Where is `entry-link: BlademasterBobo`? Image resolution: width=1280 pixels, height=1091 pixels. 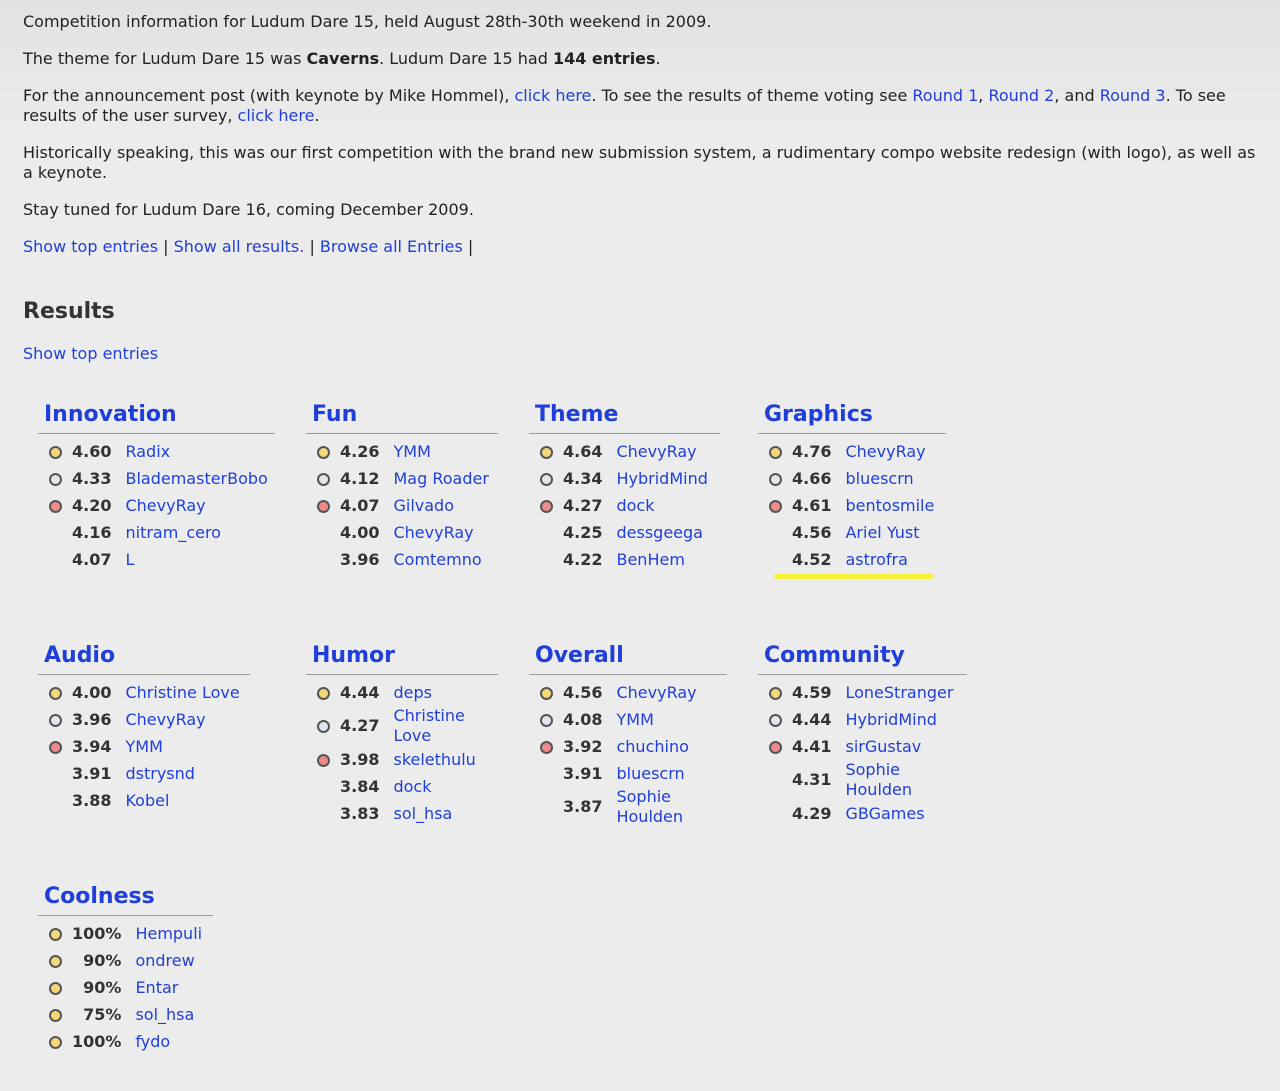
entry-link: BlademasterBobo is located at coordinates (196, 478).